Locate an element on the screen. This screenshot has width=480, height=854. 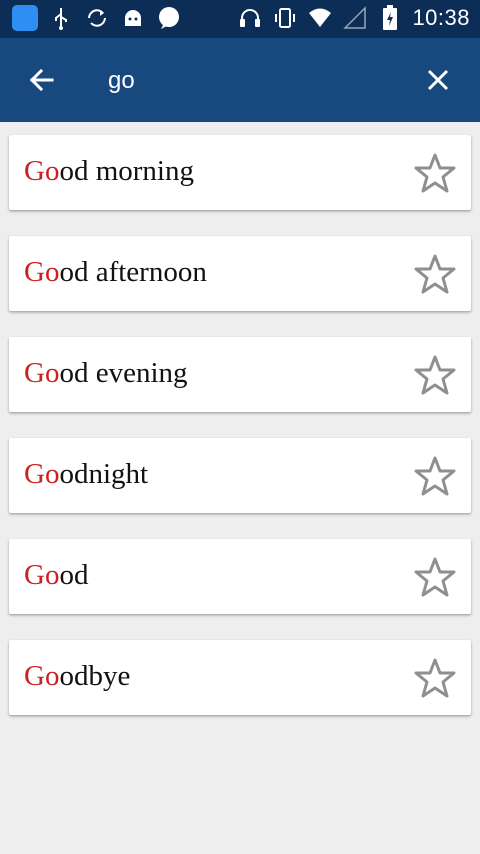
battery-icon is located at coordinates (390, 18).